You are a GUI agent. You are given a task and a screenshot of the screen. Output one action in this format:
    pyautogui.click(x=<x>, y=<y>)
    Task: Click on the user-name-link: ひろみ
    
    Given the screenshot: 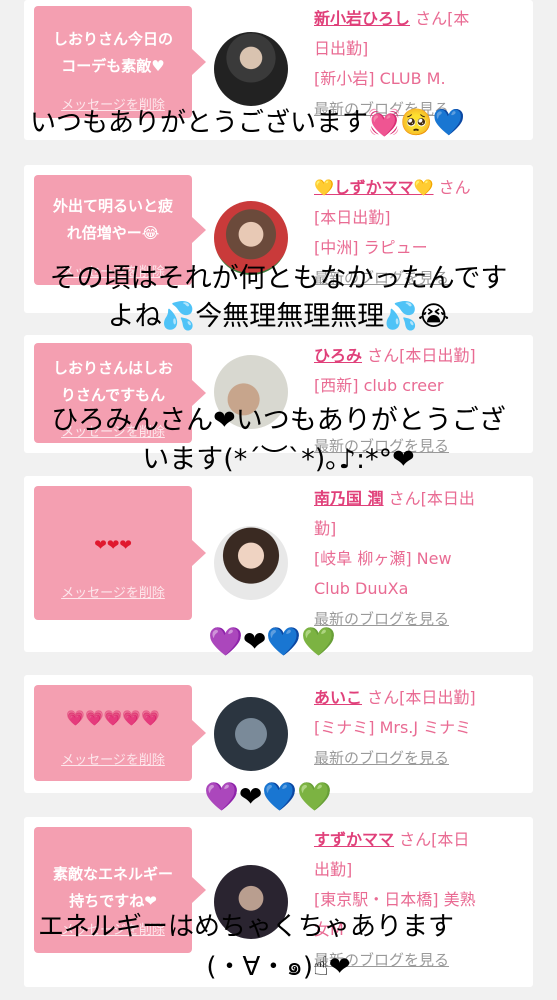 What is the action you would take?
    pyautogui.click(x=338, y=355)
    